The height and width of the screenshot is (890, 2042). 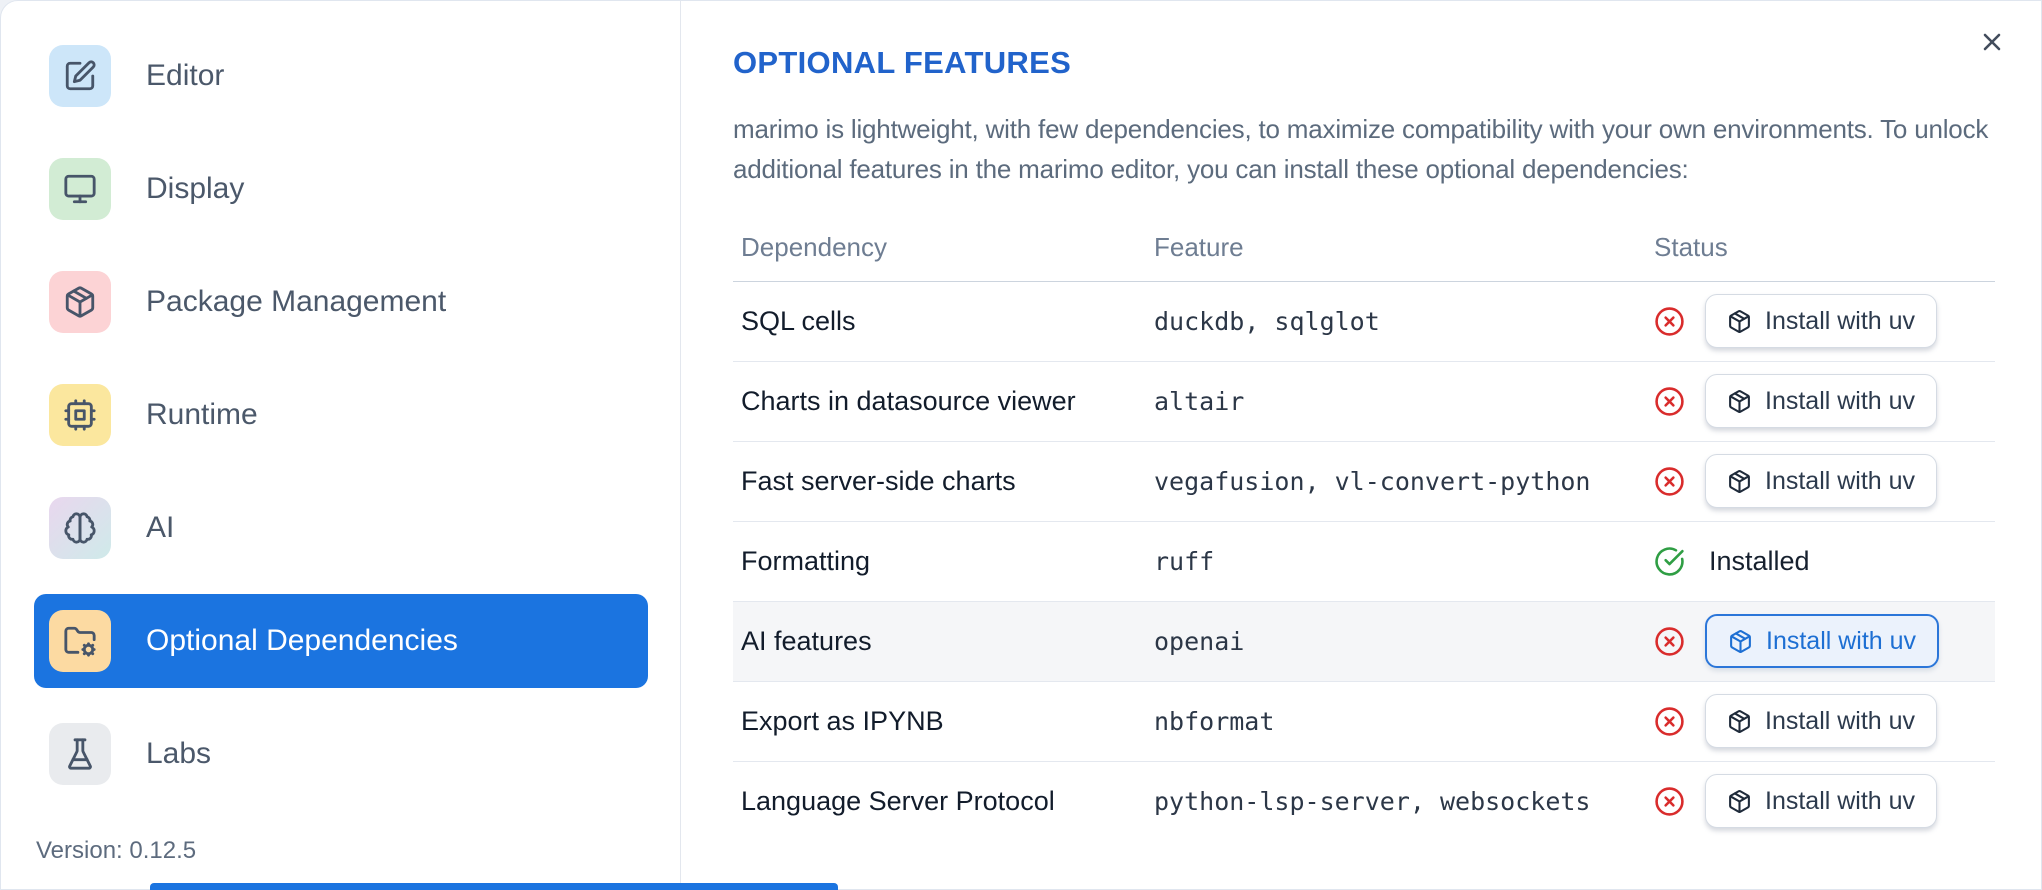 What do you see at coordinates (80, 641) in the screenshot?
I see `folder-cog-icon` at bounding box center [80, 641].